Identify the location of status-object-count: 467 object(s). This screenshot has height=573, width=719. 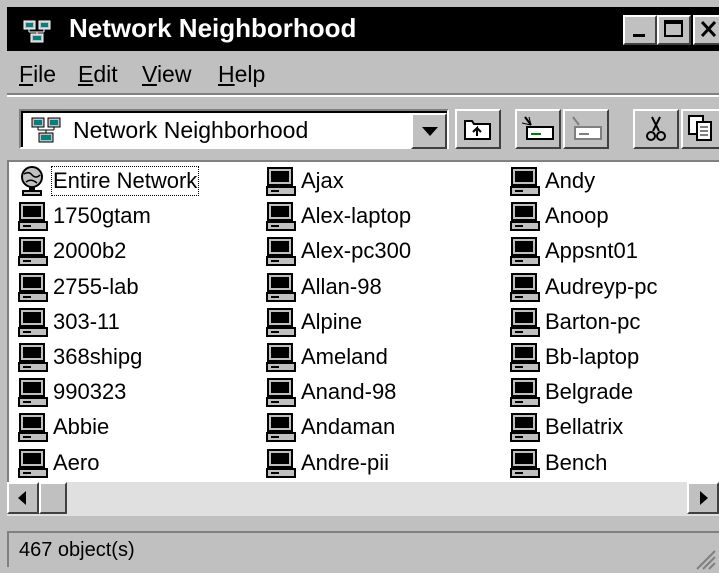
(77, 550).